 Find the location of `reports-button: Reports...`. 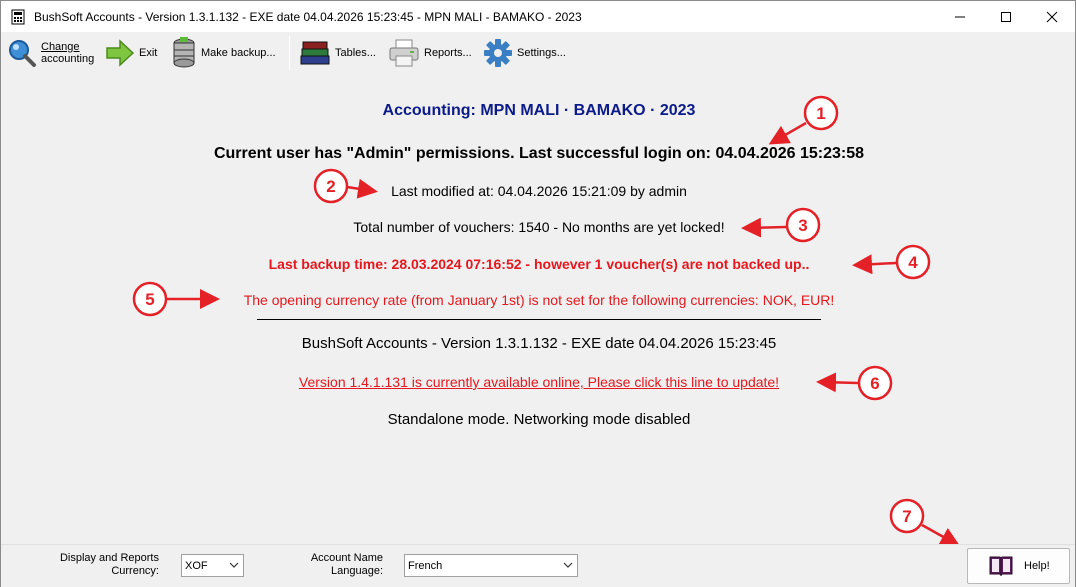

reports-button: Reports... is located at coordinates (430, 53).